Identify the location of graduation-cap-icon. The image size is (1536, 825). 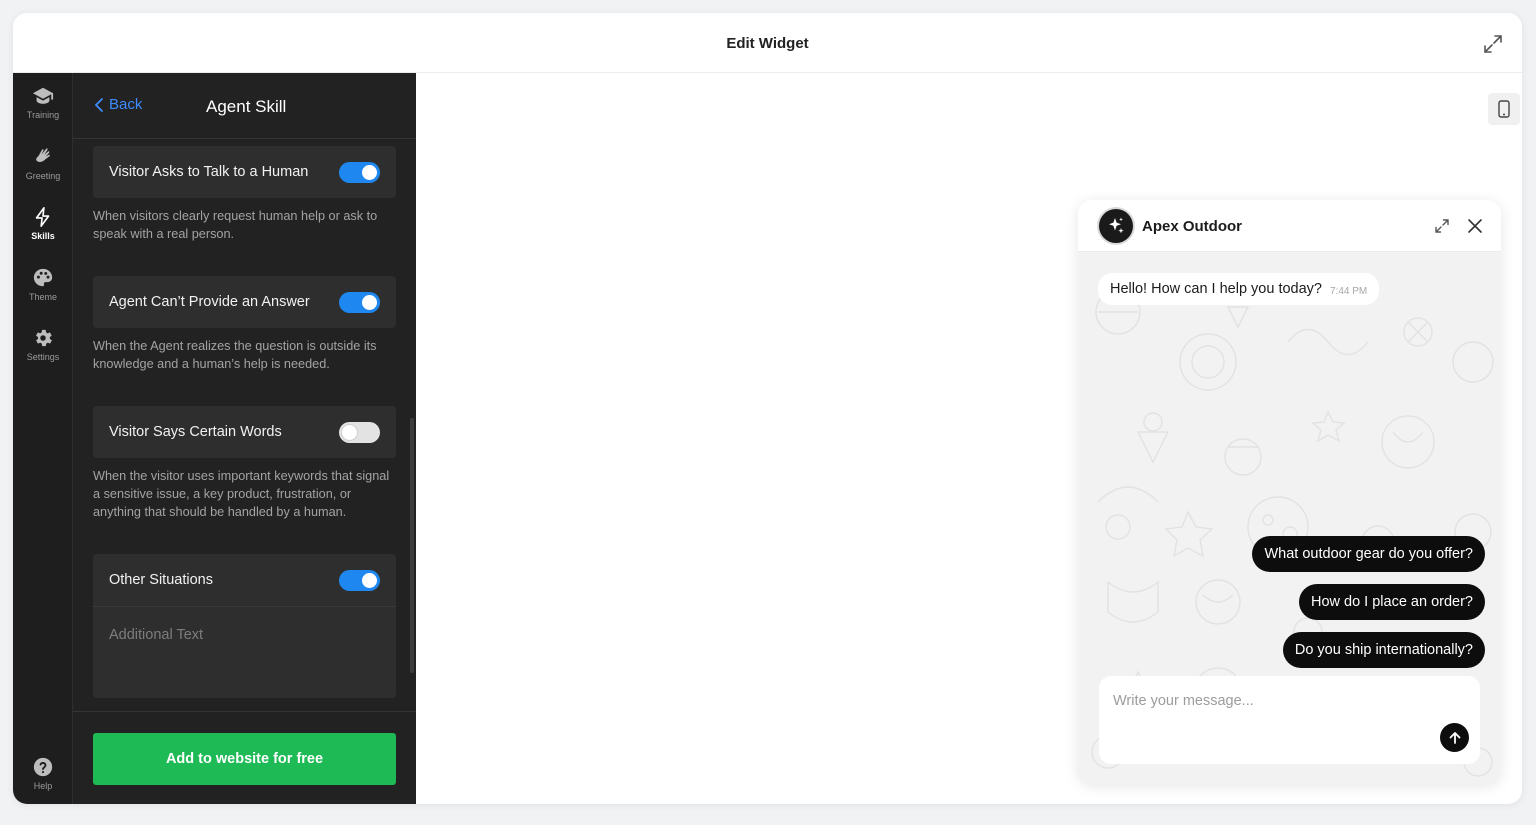
(43, 95).